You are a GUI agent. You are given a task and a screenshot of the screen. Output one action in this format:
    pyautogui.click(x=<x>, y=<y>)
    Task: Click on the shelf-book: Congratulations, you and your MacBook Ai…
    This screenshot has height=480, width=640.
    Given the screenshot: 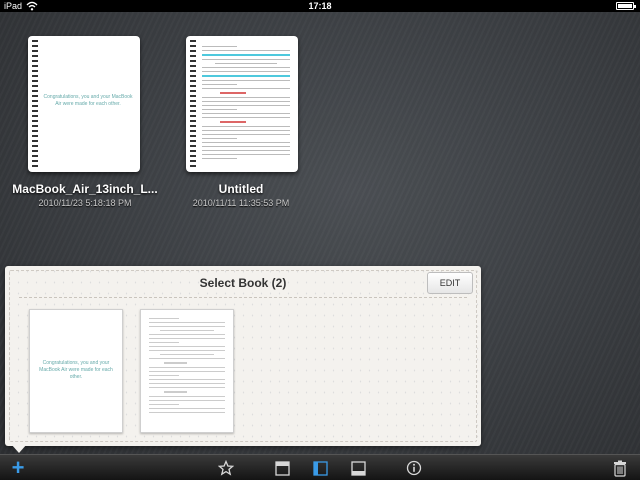 What is the action you would take?
    pyautogui.click(x=84, y=104)
    